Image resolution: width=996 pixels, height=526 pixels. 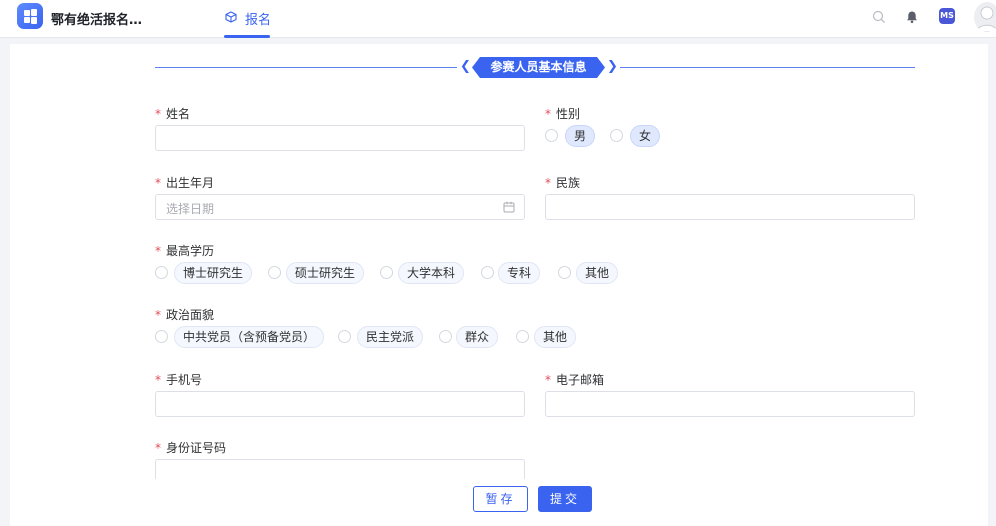 I want to click on education-option-label: 专科, so click(x=519, y=273).